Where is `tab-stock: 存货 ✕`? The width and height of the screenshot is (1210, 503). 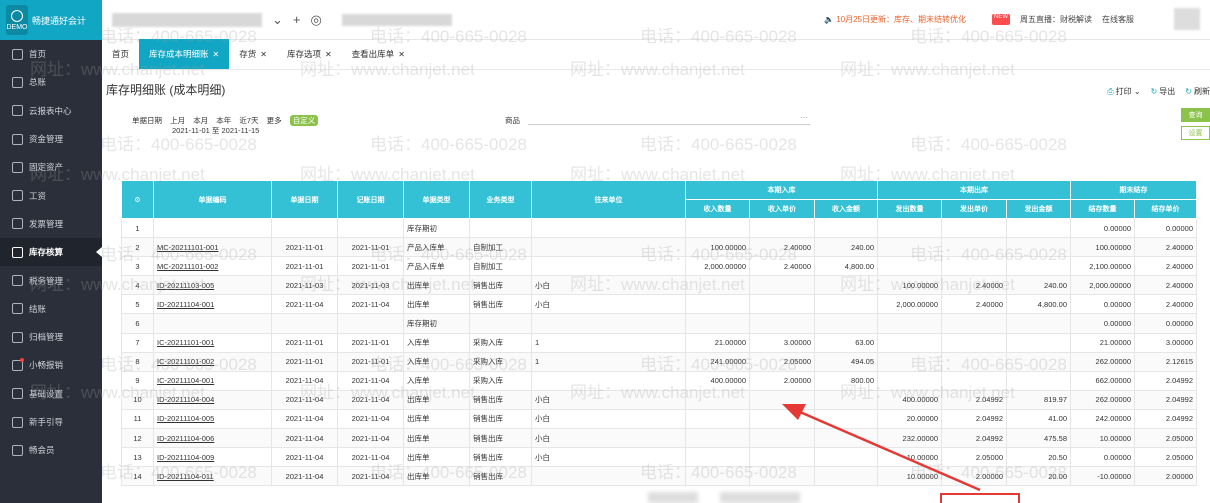
tab-stock: 存货 ✕ is located at coordinates (253, 54).